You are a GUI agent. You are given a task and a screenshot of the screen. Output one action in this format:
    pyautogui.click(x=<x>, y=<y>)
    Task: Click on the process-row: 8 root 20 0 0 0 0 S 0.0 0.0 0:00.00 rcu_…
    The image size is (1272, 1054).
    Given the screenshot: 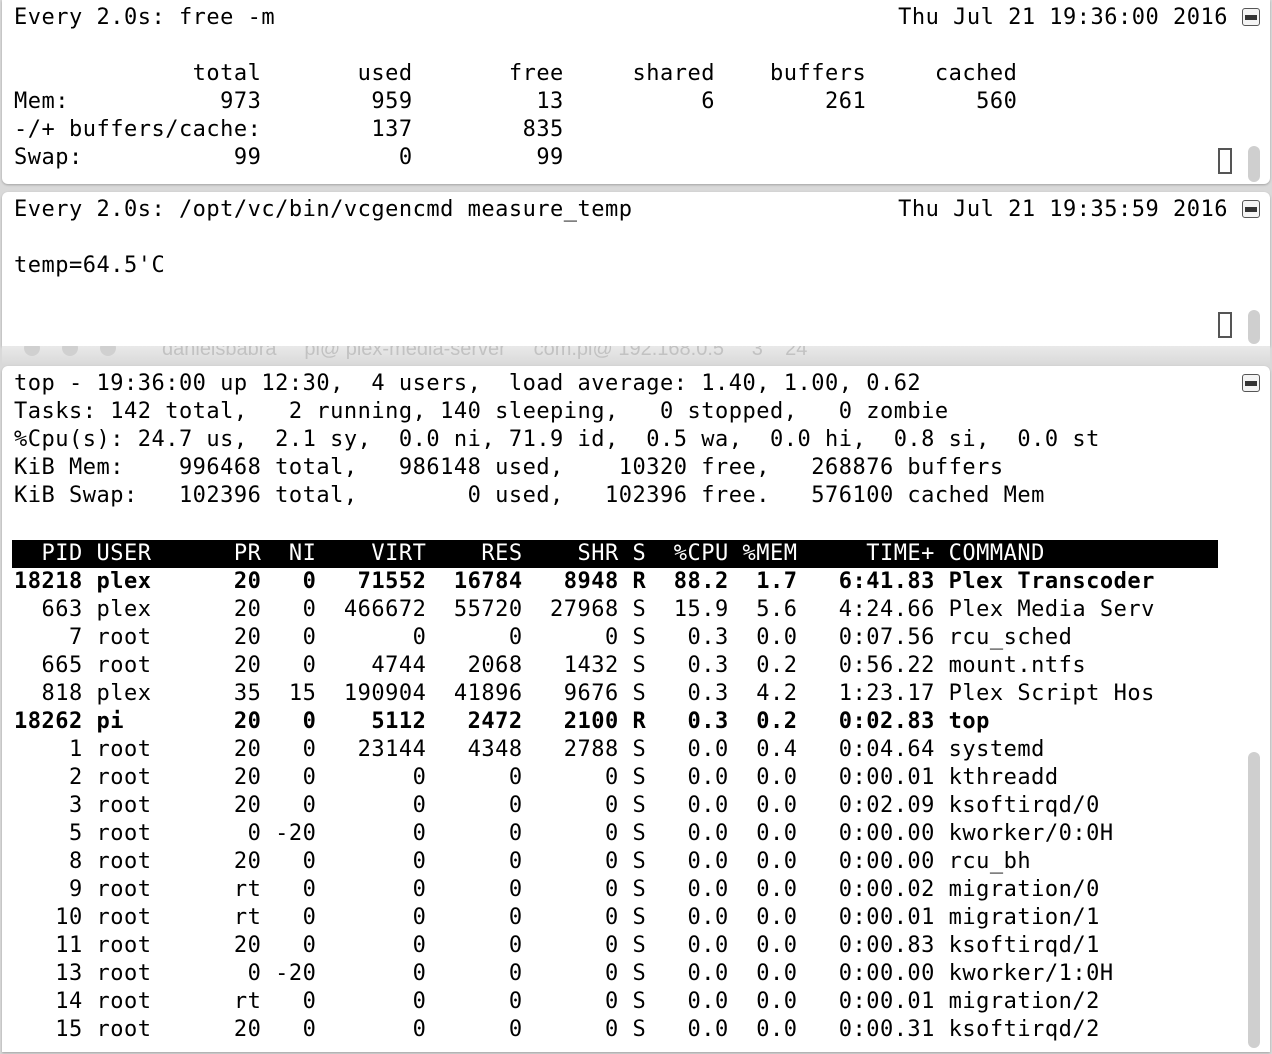 What is the action you would take?
    pyautogui.click(x=523, y=861)
    